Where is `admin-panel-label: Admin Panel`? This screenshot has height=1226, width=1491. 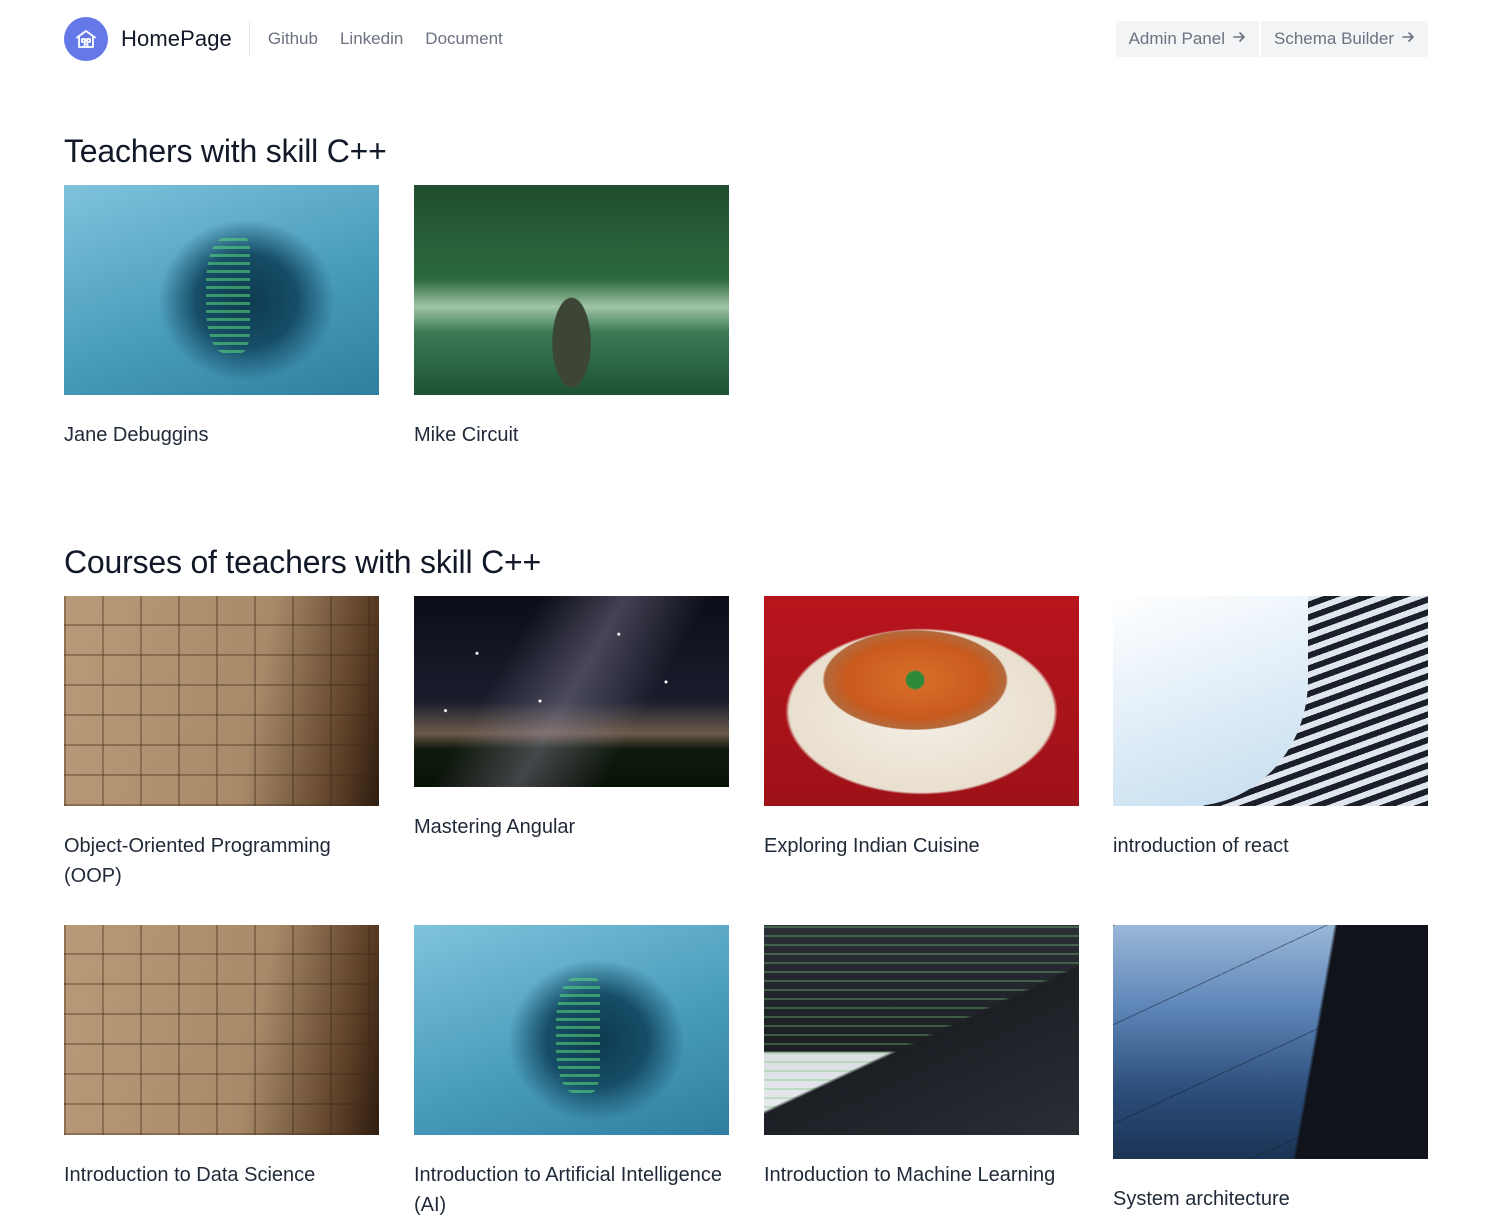
admin-panel-label: Admin Panel is located at coordinates (1176, 38).